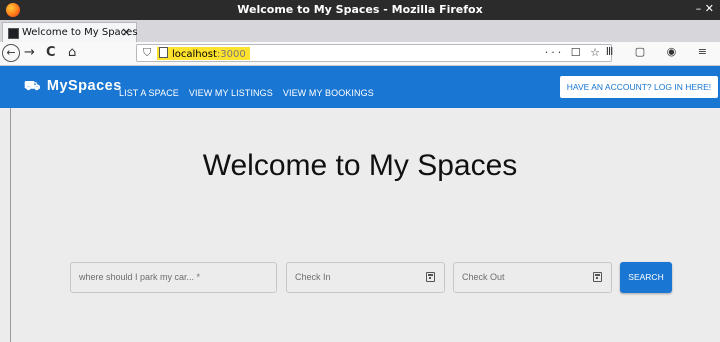  I want to click on nav-link-view-my-listings: VIEW MY LISTINGS, so click(231, 93).